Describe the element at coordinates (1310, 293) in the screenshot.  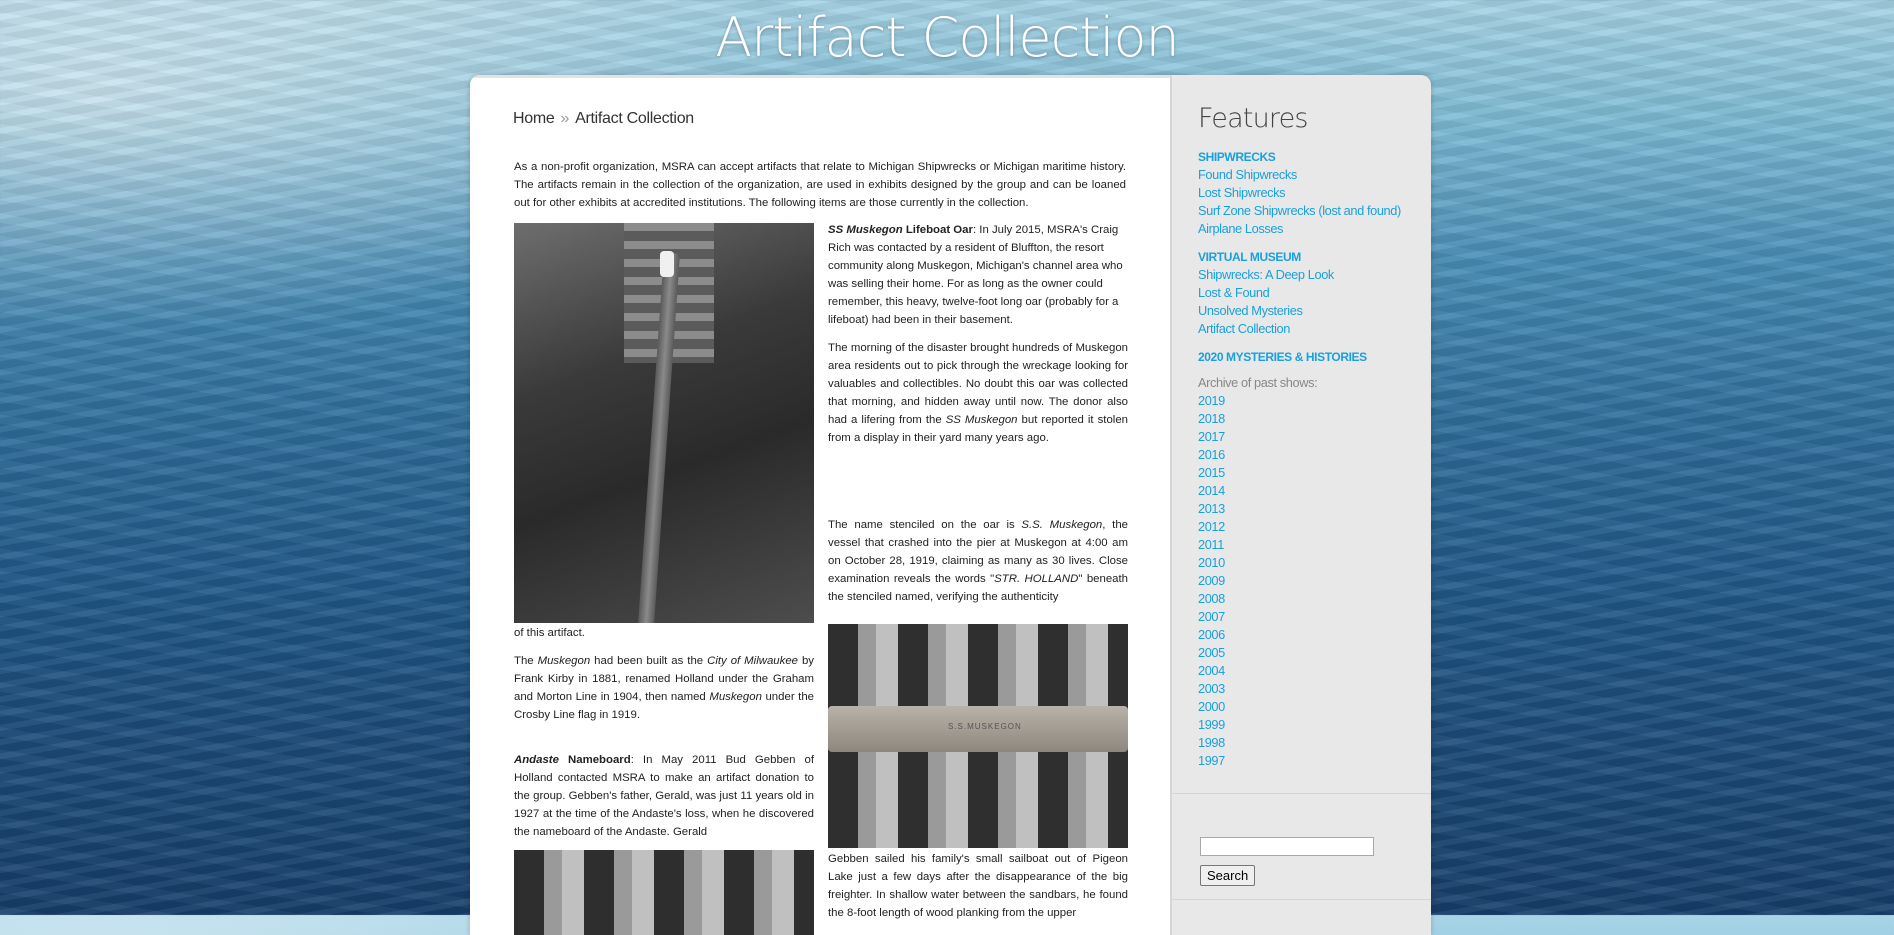
I see `nav-link-lost-found: Lost & Found` at that location.